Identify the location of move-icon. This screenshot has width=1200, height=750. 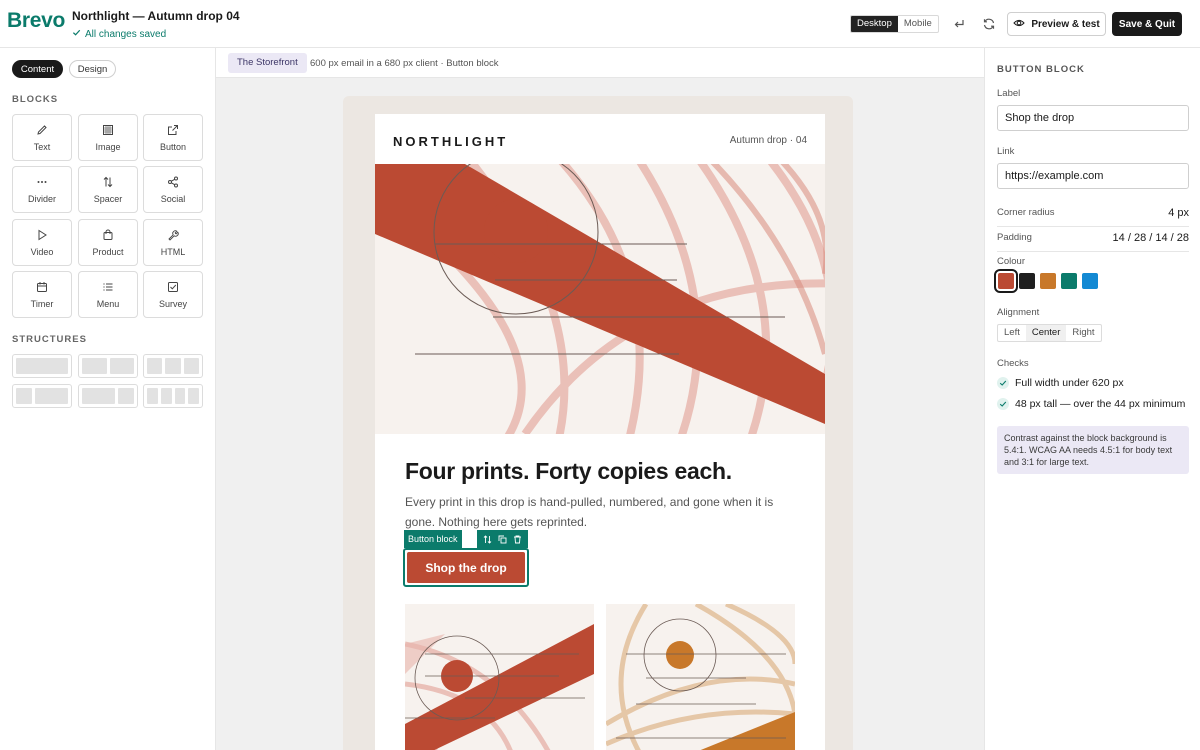
(487, 539).